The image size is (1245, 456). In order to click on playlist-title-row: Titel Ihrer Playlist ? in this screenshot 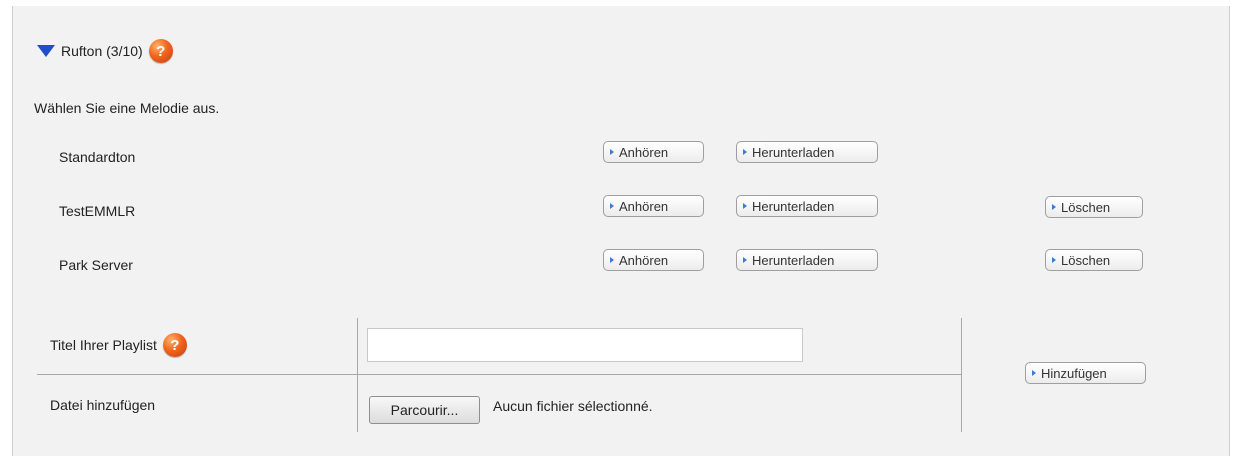, I will do `click(118, 345)`.